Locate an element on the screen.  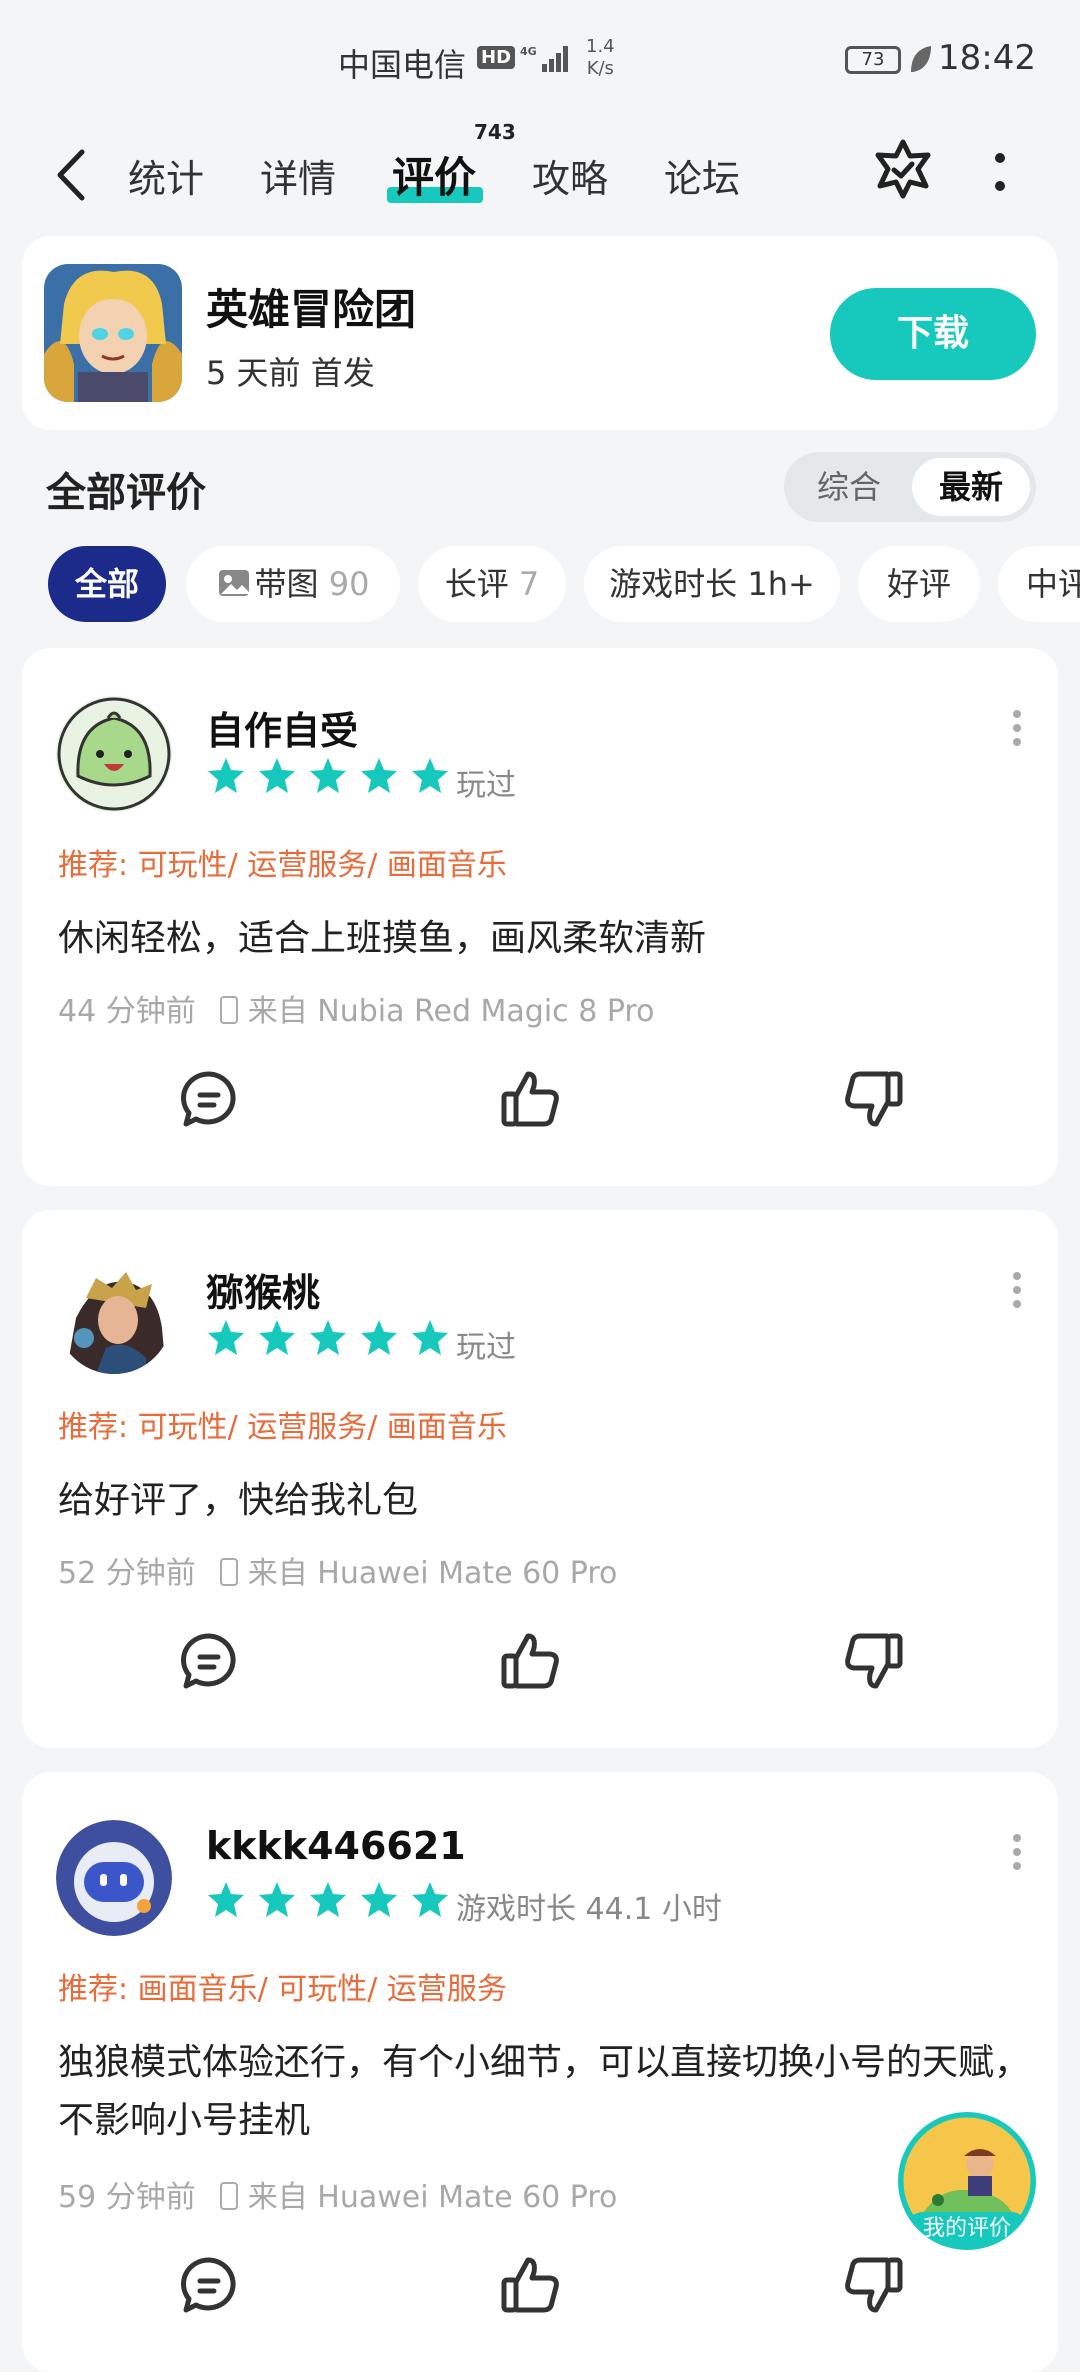
filter-chips: 全部 带图 90 长评 7 游戏时长 1h+ 好评 中评 is located at coordinates (540, 584).